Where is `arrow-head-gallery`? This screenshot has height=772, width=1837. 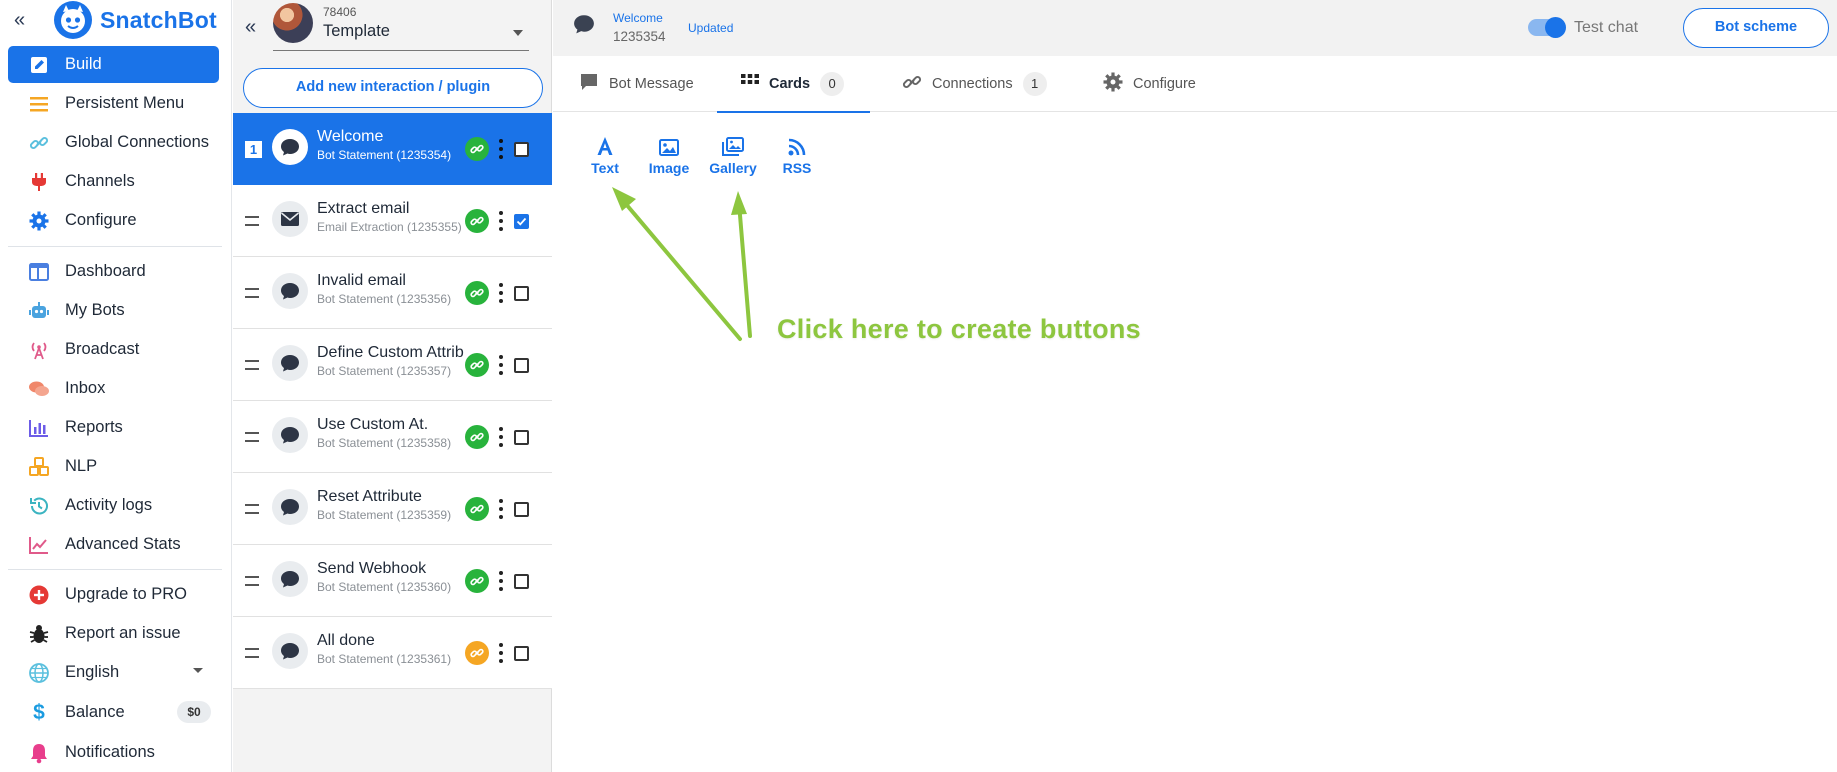
arrow-head-gallery is located at coordinates (739, 203).